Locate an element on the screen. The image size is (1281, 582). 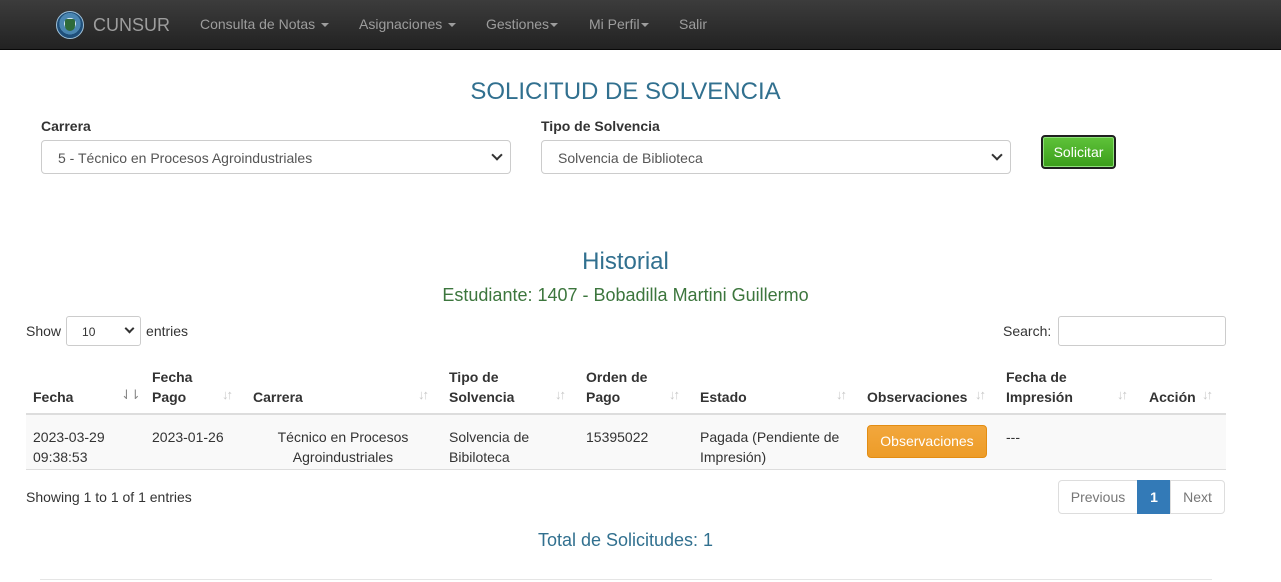
cell-tipo-line2: Bibiloteca is located at coordinates (479, 457).